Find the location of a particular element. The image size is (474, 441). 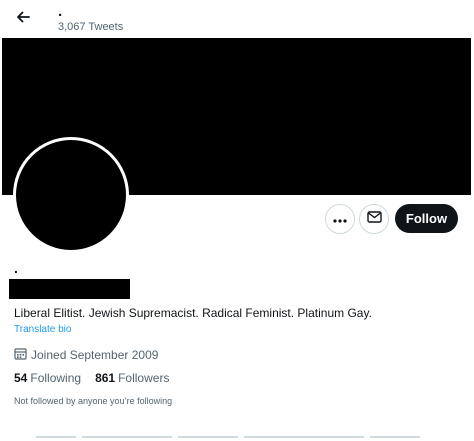

following-count: 54 is located at coordinates (21, 378).